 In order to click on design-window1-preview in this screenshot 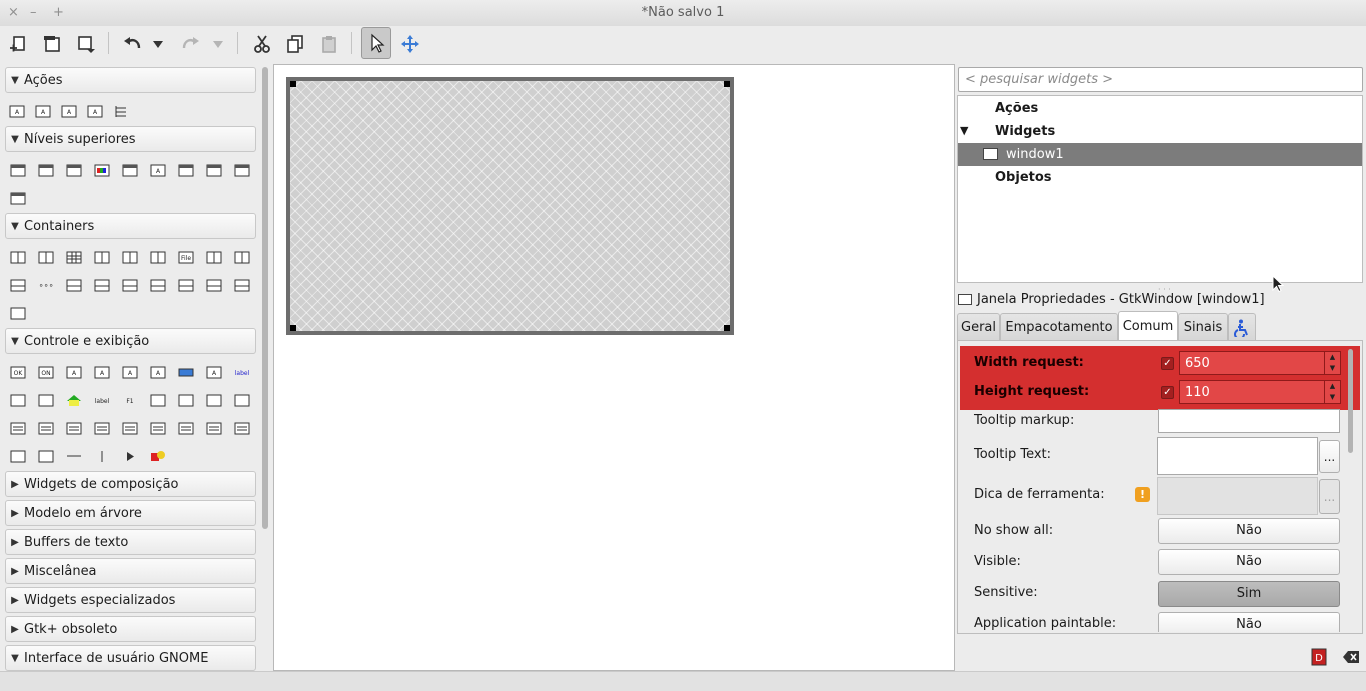, I will do `click(510, 206)`.